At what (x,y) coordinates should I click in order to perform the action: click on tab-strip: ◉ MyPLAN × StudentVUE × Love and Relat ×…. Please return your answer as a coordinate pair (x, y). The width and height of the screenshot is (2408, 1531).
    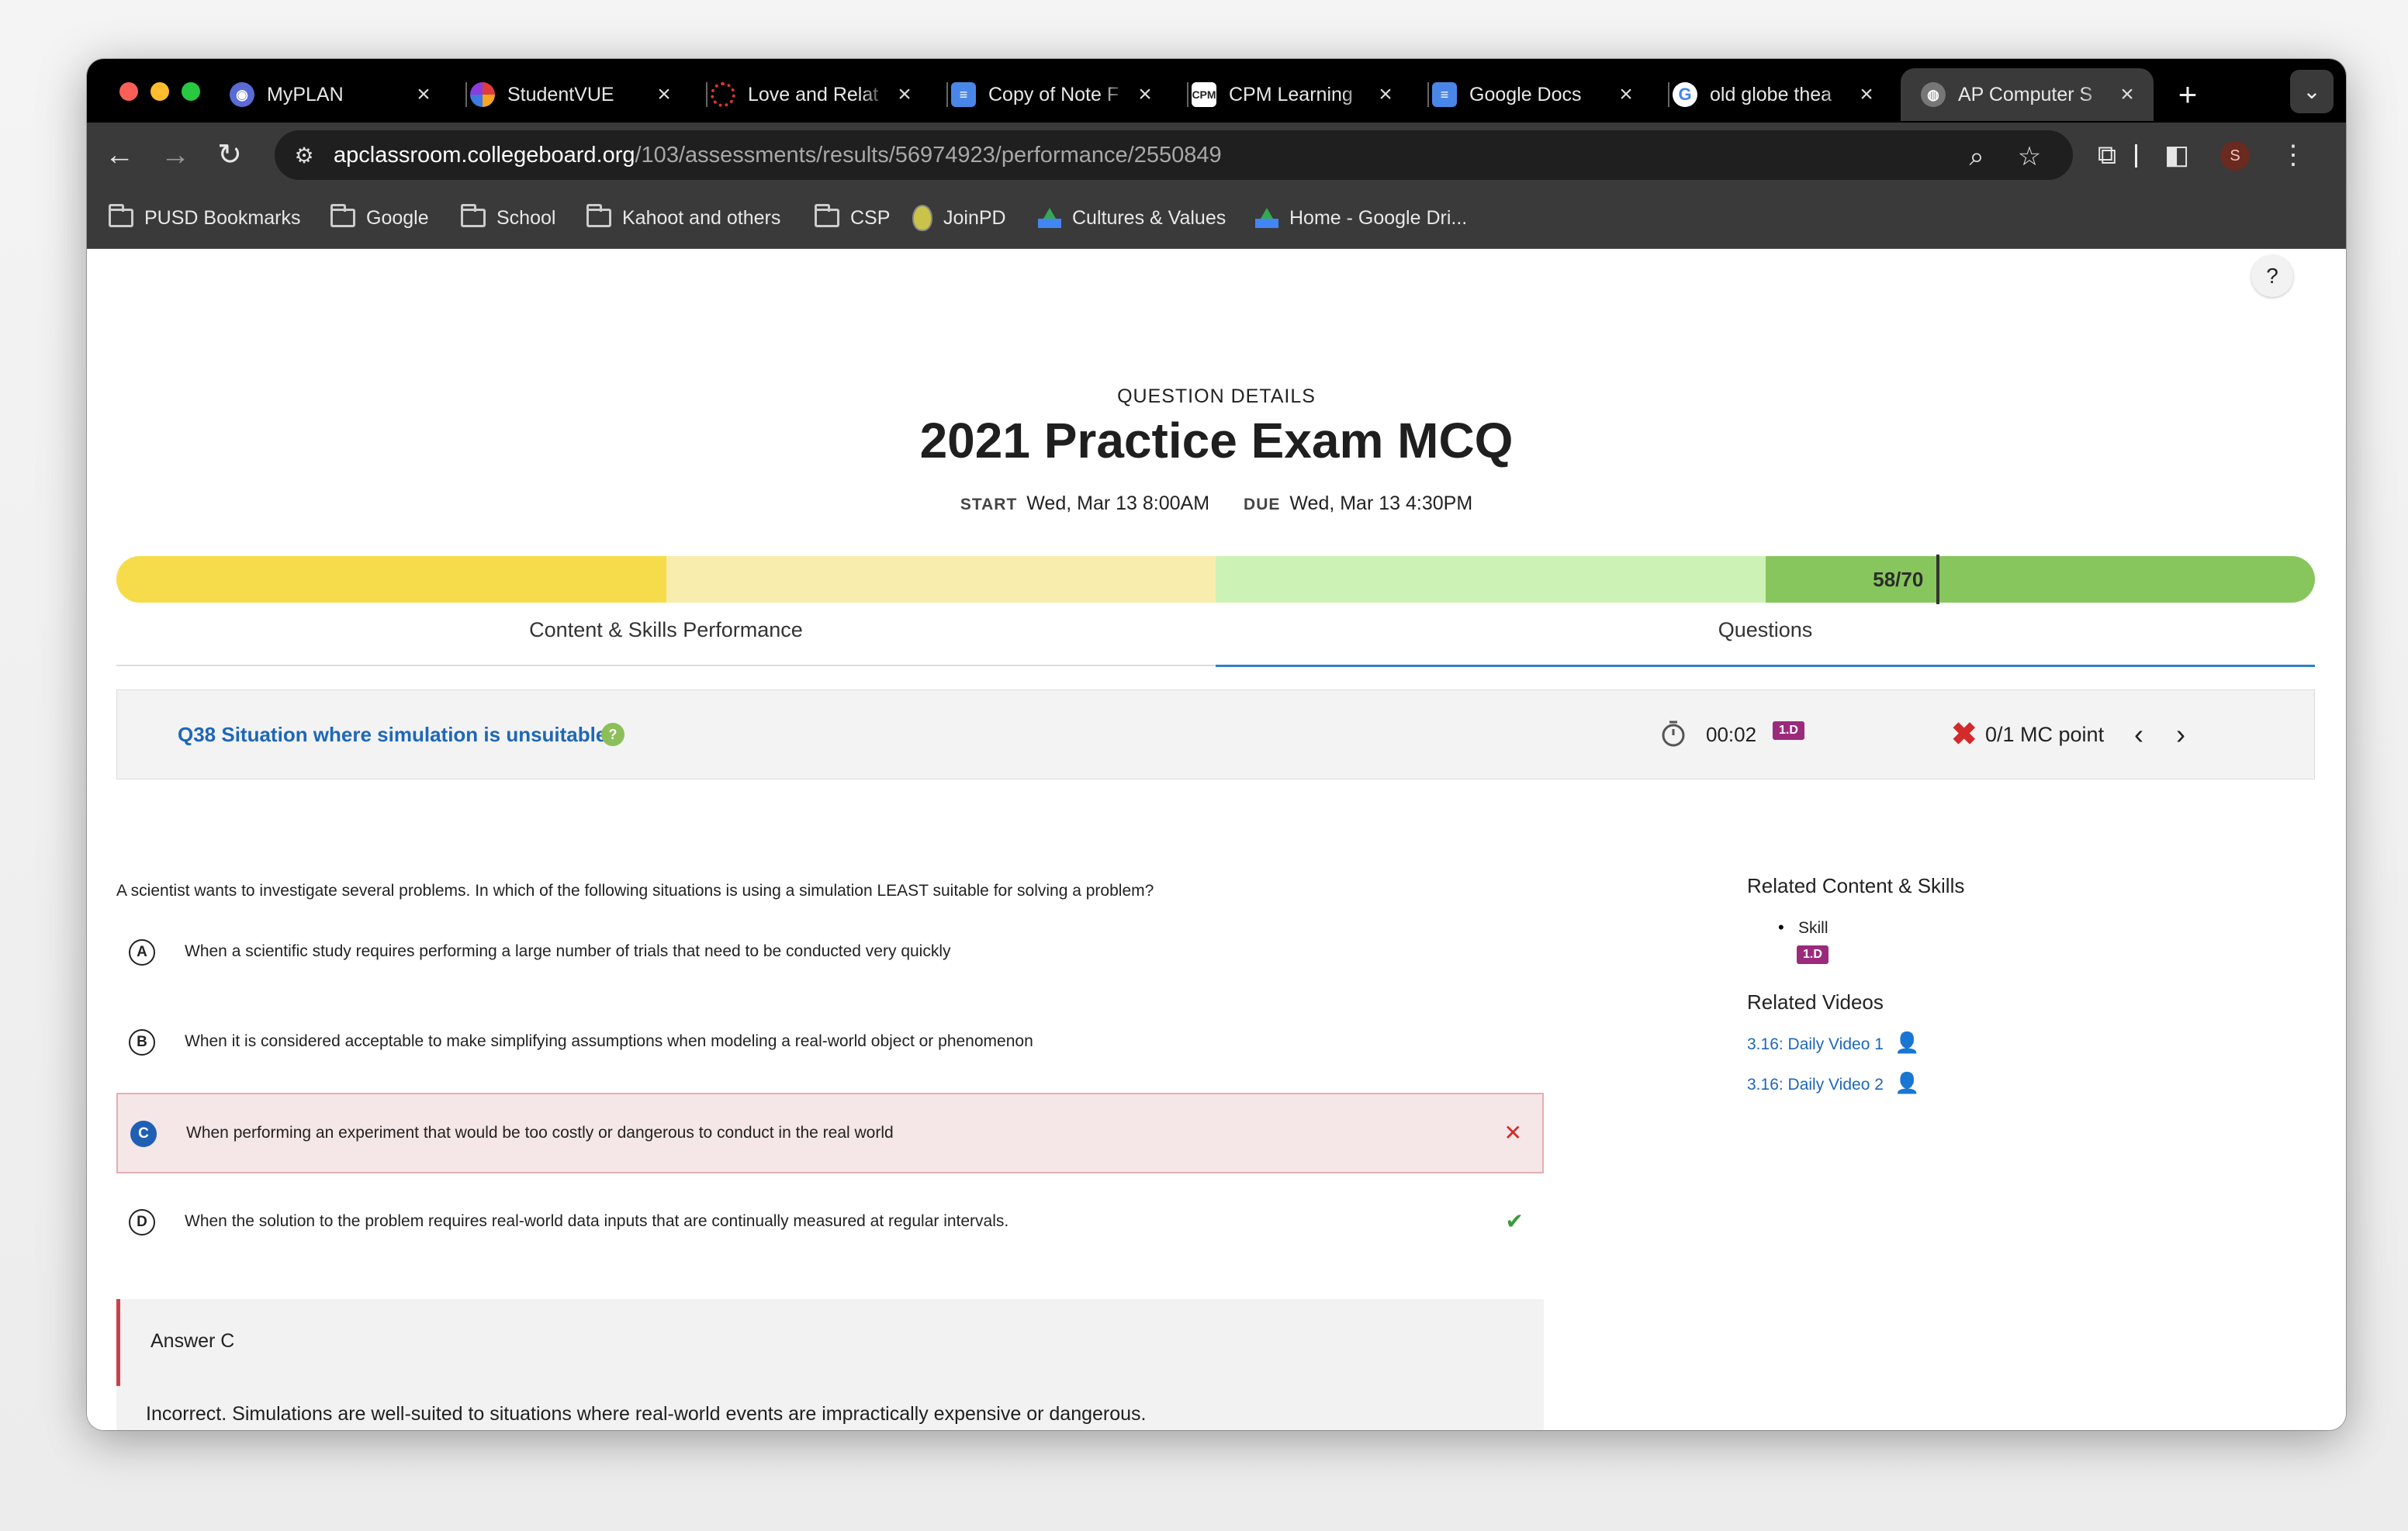
    Looking at the image, I should click on (1216, 91).